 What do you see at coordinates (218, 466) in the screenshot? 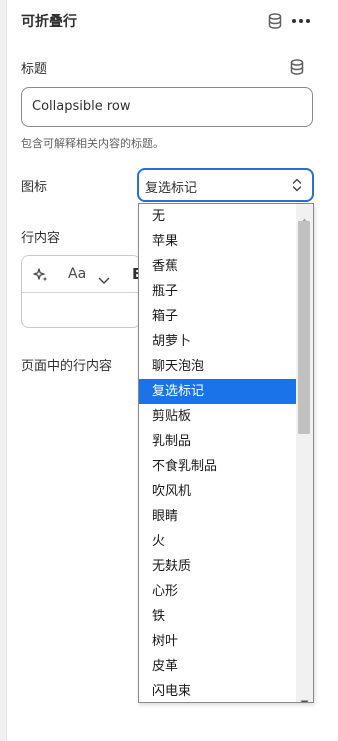
I see `icon-option: 不食乳制品` at bounding box center [218, 466].